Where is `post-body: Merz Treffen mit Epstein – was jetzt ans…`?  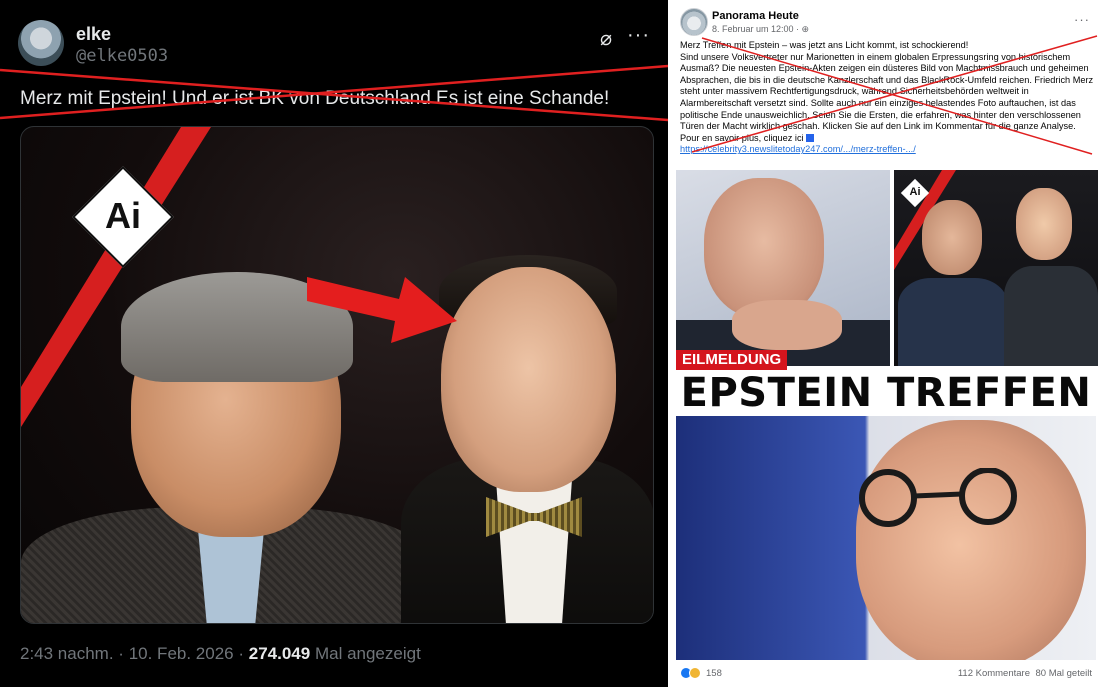 post-body: Merz Treffen mit Epstein – was jetzt ans… is located at coordinates (887, 98).